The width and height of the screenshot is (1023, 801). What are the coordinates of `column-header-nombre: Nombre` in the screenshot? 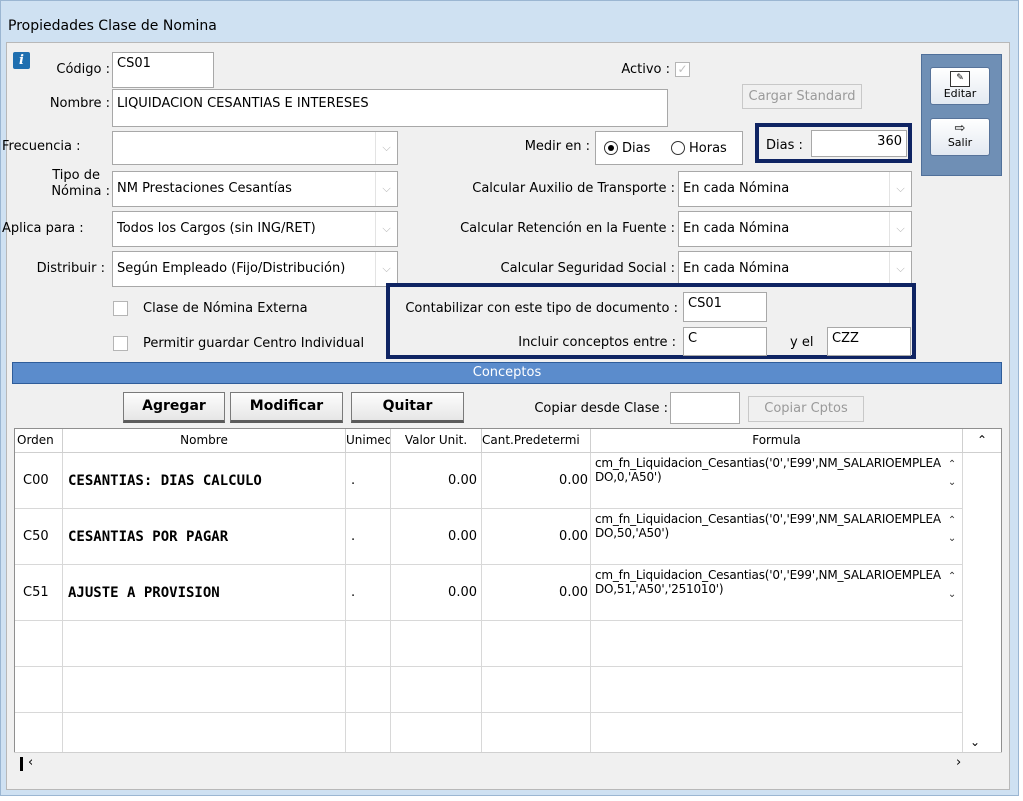 It's located at (204, 441).